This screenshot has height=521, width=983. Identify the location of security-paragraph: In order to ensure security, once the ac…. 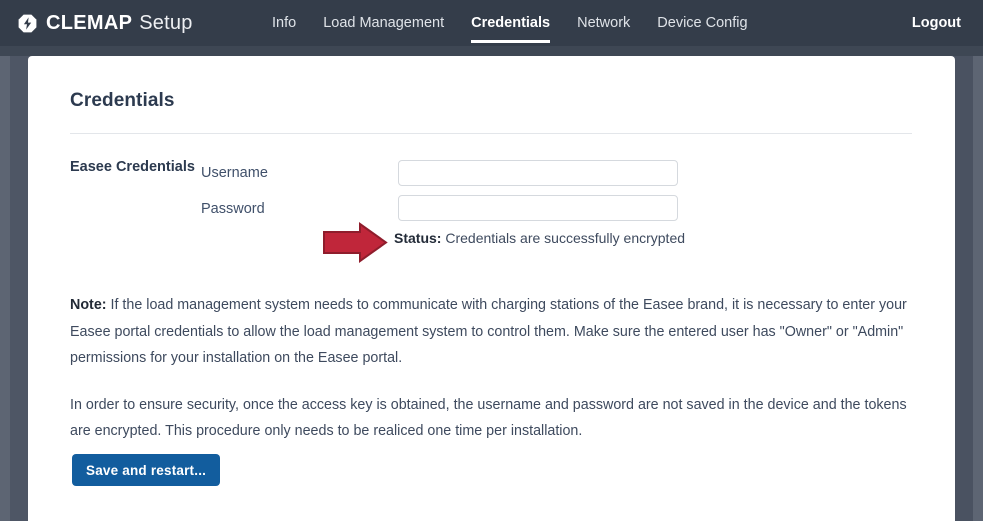
(488, 418).